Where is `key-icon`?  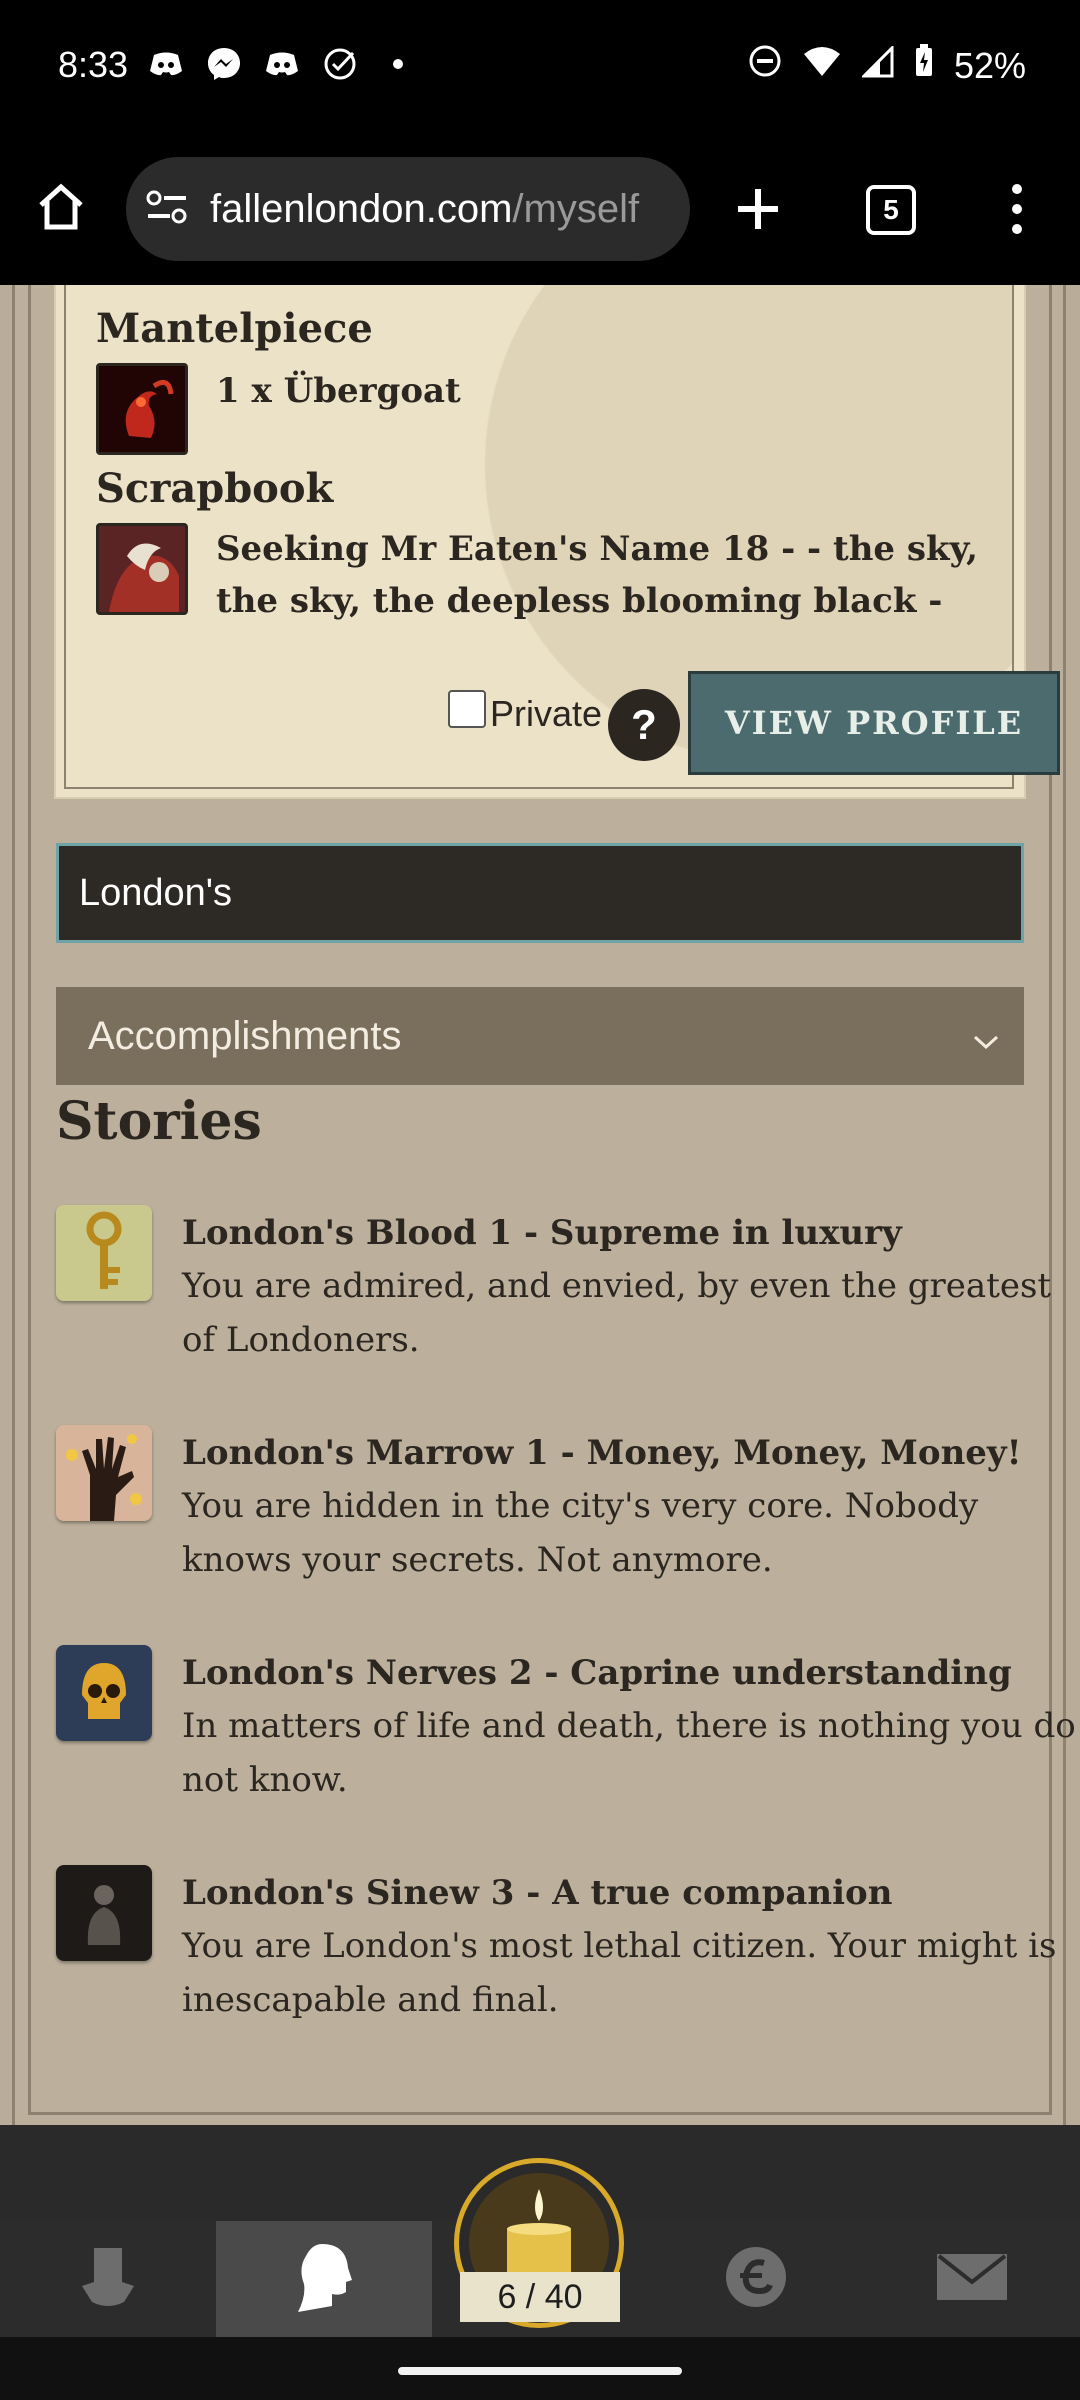 key-icon is located at coordinates (104, 1253).